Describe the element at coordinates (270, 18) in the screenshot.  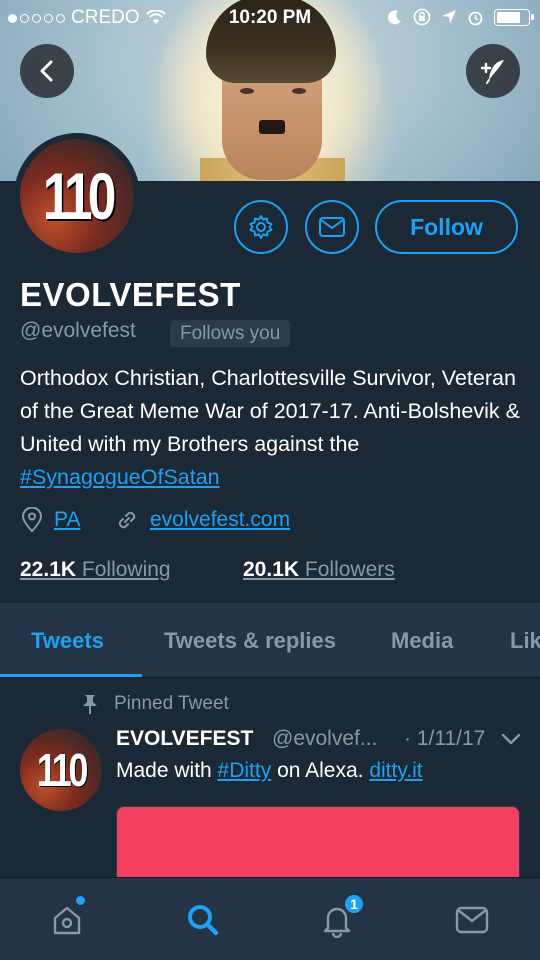
I see `status-bar: CREDO 10:20 PM` at that location.